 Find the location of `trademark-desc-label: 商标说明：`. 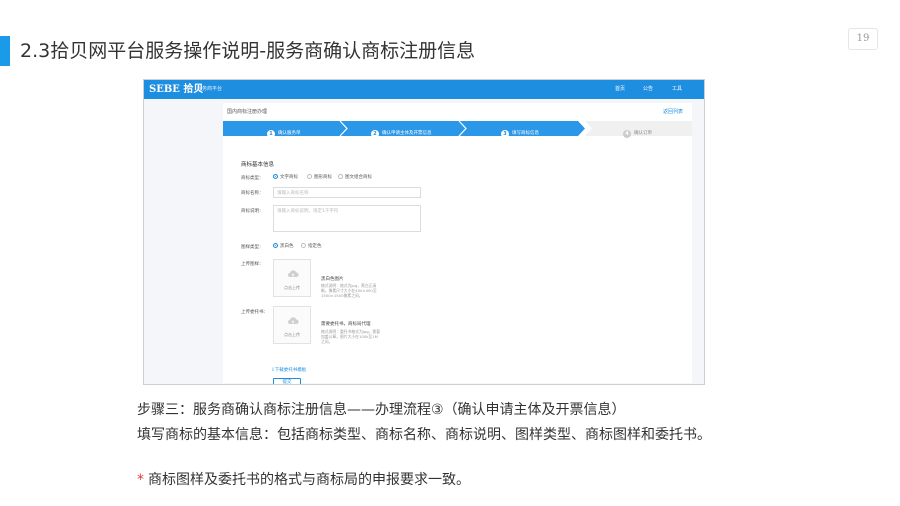

trademark-desc-label: 商标说明： is located at coordinates (252, 211).